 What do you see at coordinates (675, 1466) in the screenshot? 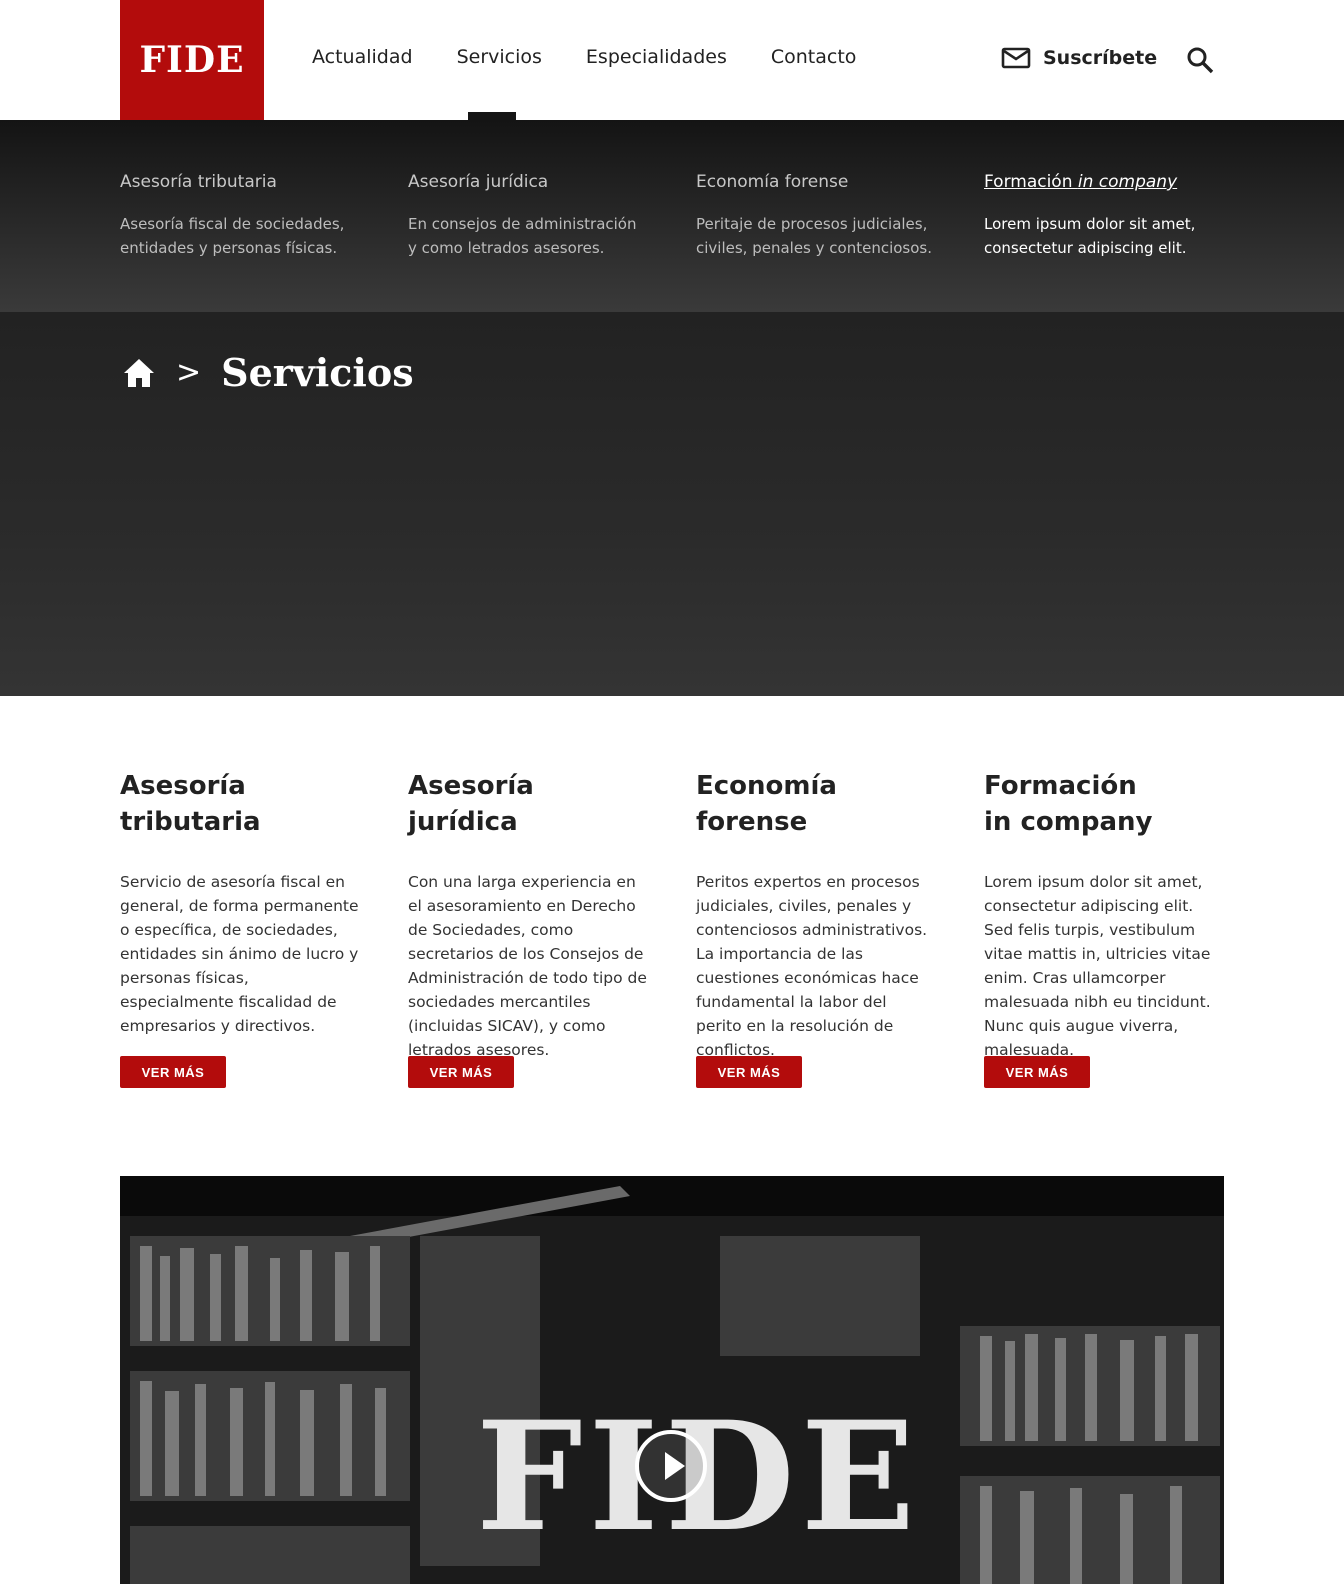
I see `play-icon` at bounding box center [675, 1466].